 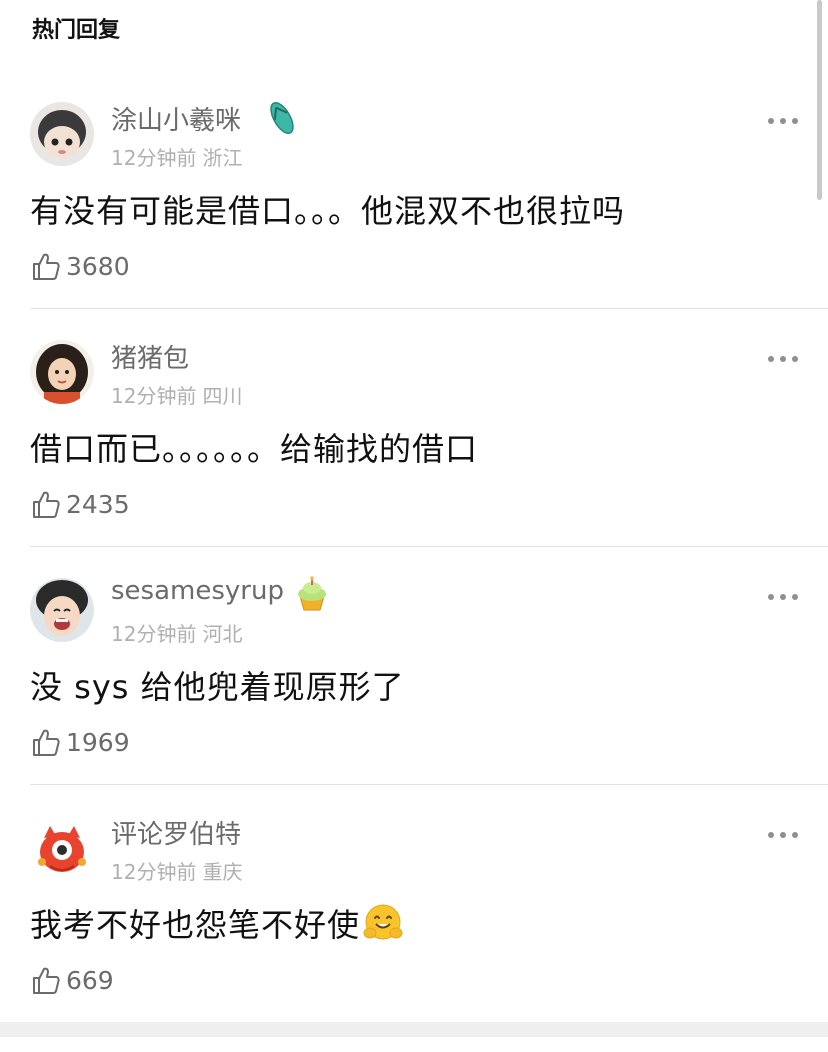 What do you see at coordinates (383, 922) in the screenshot?
I see `hugging-face-icon` at bounding box center [383, 922].